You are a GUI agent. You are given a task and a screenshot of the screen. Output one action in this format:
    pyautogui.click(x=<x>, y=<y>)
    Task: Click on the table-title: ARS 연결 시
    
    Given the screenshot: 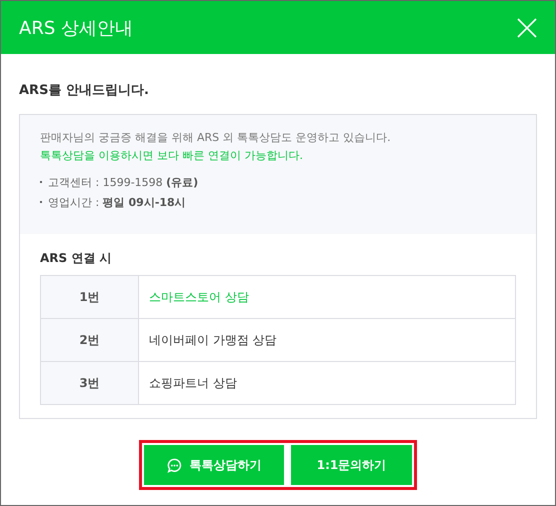 What is the action you would take?
    pyautogui.click(x=76, y=258)
    